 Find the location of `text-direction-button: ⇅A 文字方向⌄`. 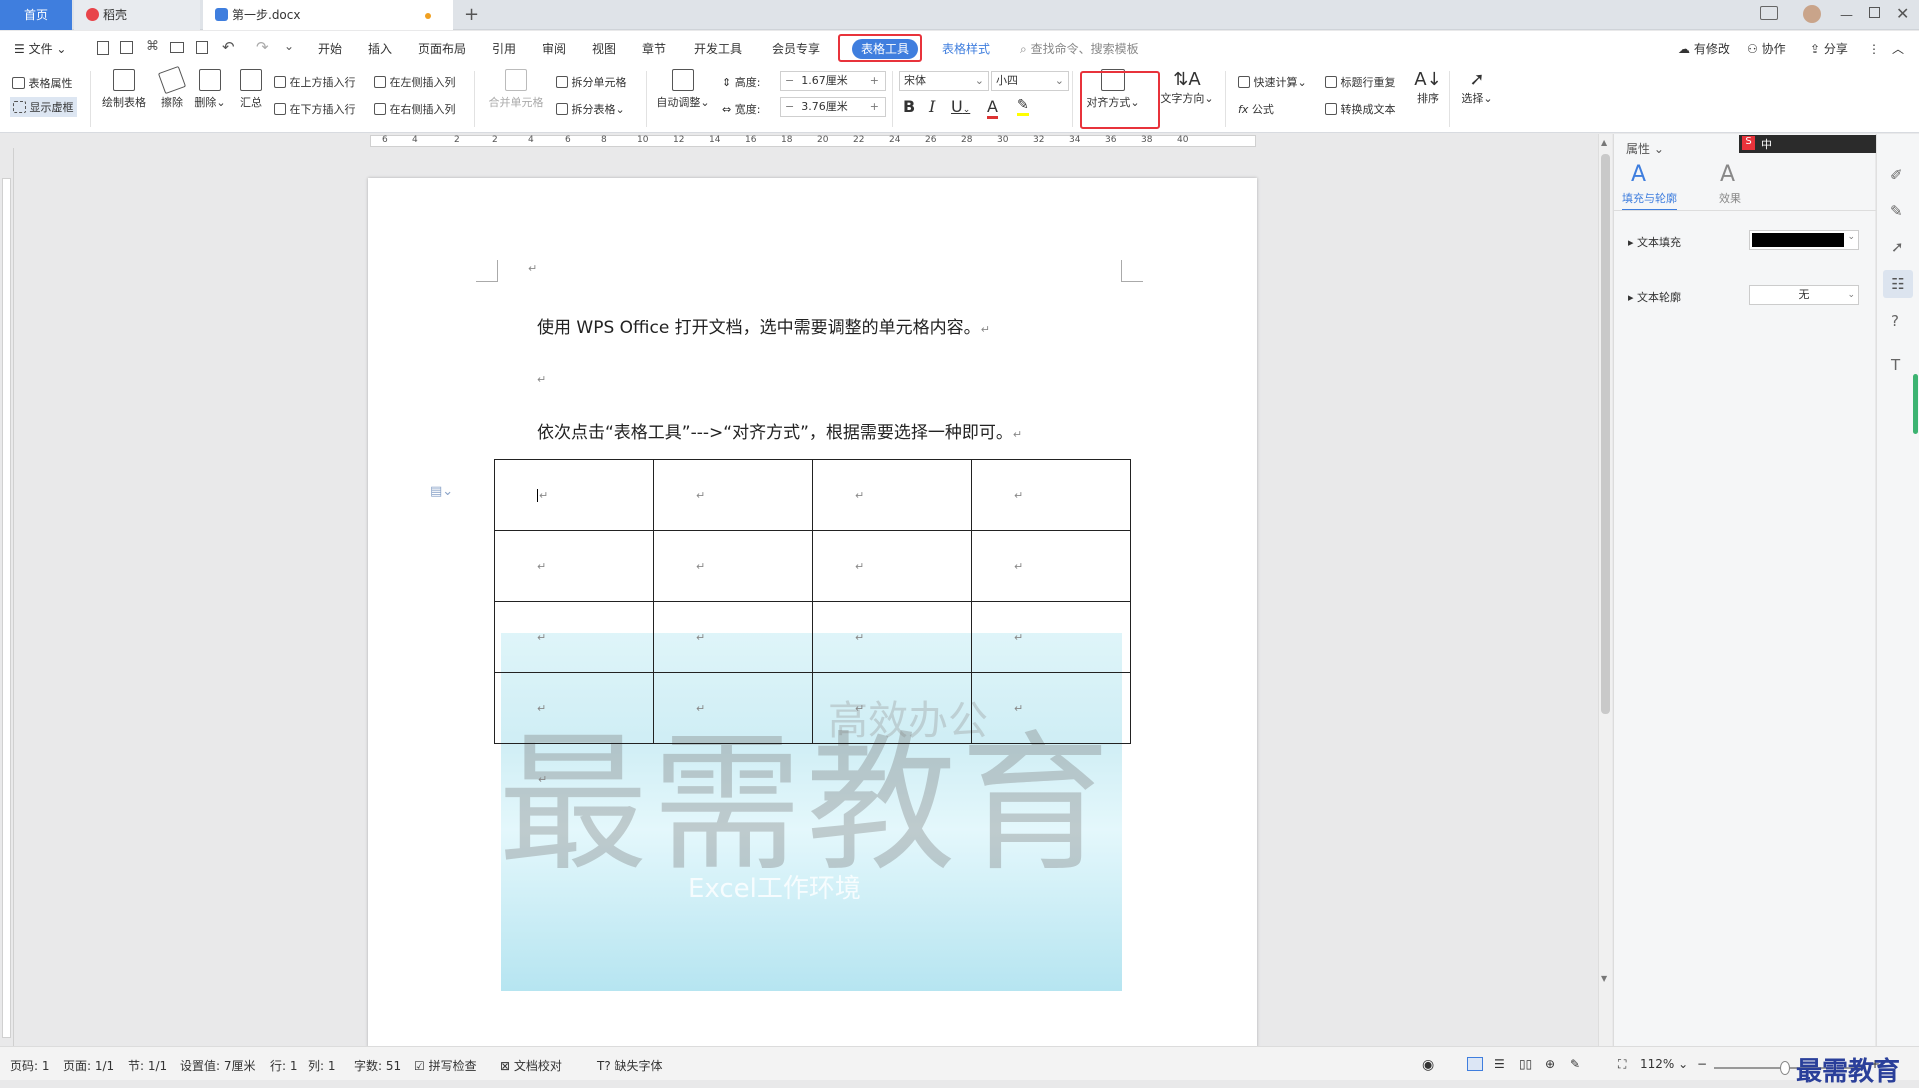

text-direction-button: ⇅A 文字方向⌄ is located at coordinates (1187, 87).